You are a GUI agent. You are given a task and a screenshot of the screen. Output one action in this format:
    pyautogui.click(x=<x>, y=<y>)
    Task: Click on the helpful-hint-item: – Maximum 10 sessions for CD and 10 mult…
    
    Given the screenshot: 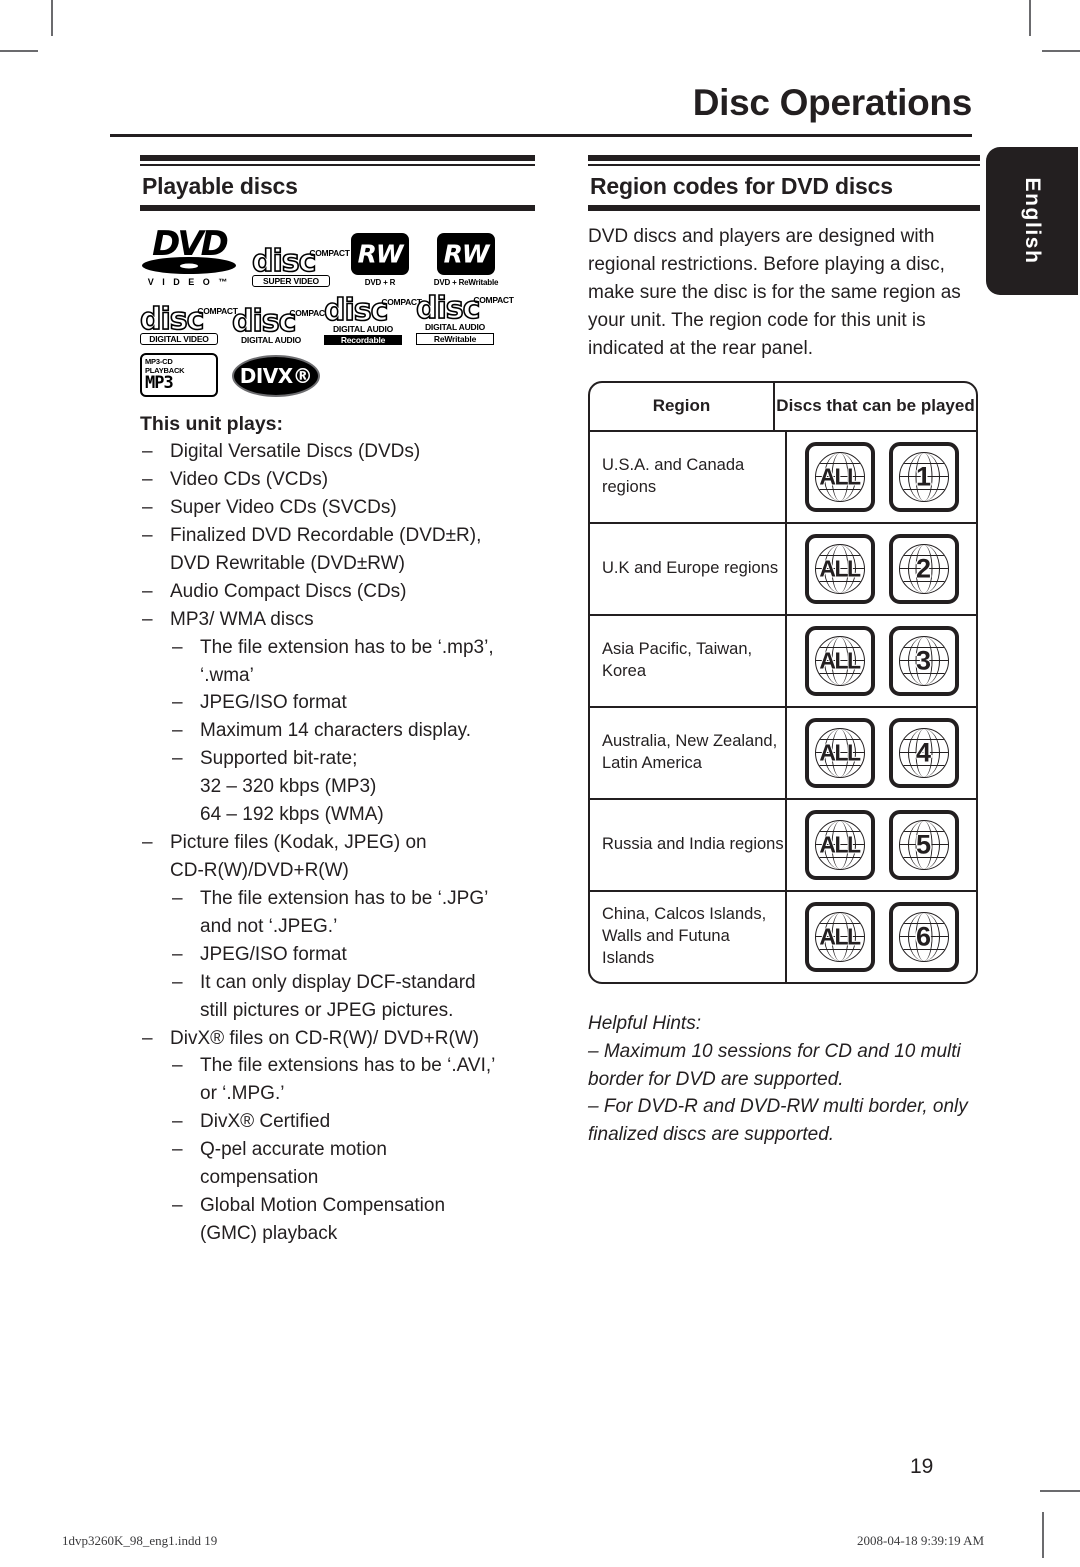 What is the action you would take?
    pyautogui.click(x=774, y=1065)
    